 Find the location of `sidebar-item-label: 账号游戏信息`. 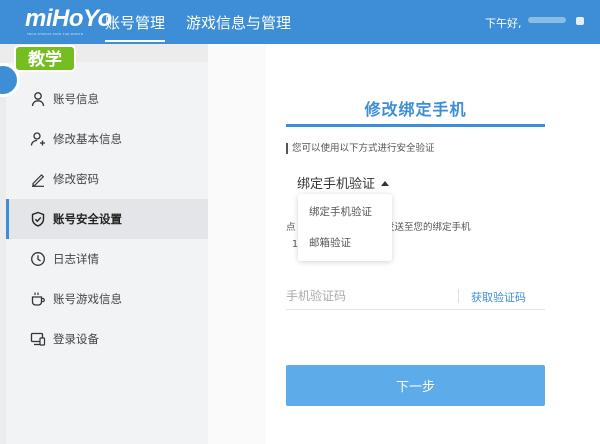

sidebar-item-label: 账号游戏信息 is located at coordinates (87, 299).